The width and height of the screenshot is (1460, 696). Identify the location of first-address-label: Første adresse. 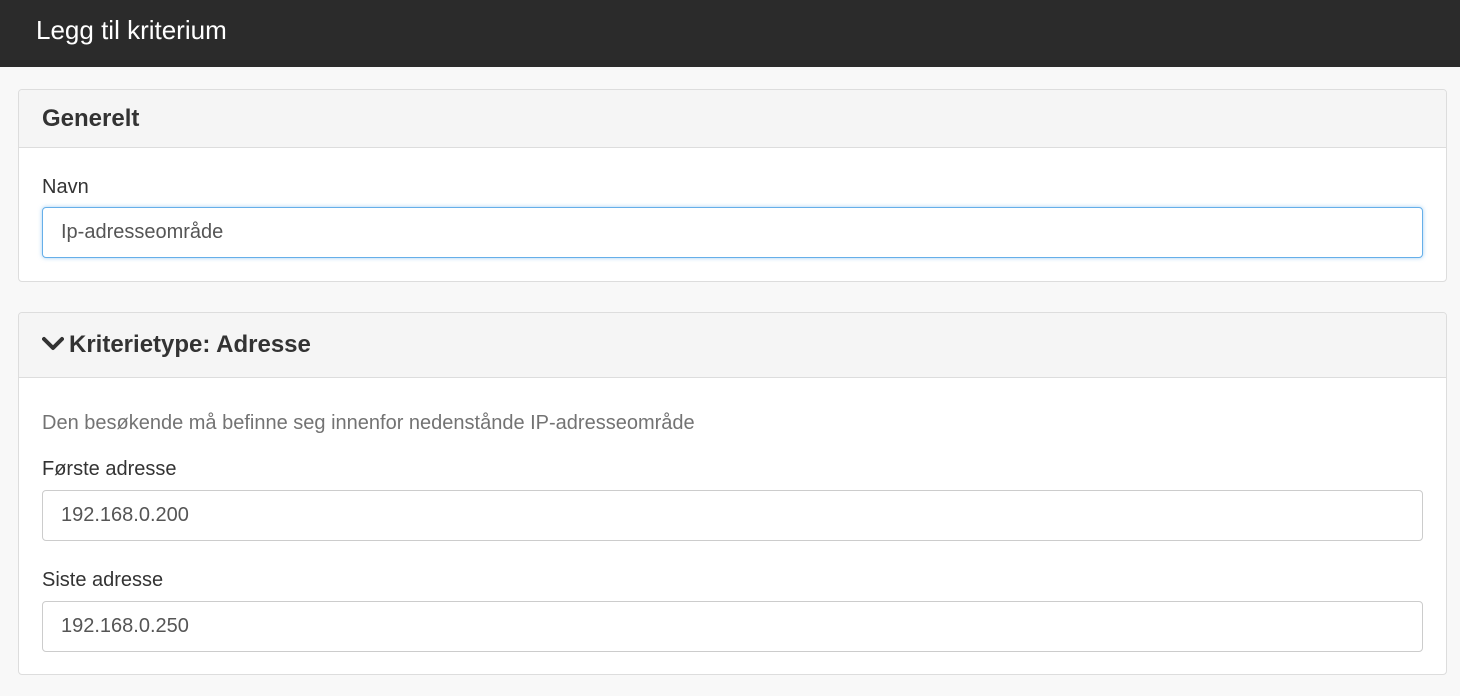
(109, 469).